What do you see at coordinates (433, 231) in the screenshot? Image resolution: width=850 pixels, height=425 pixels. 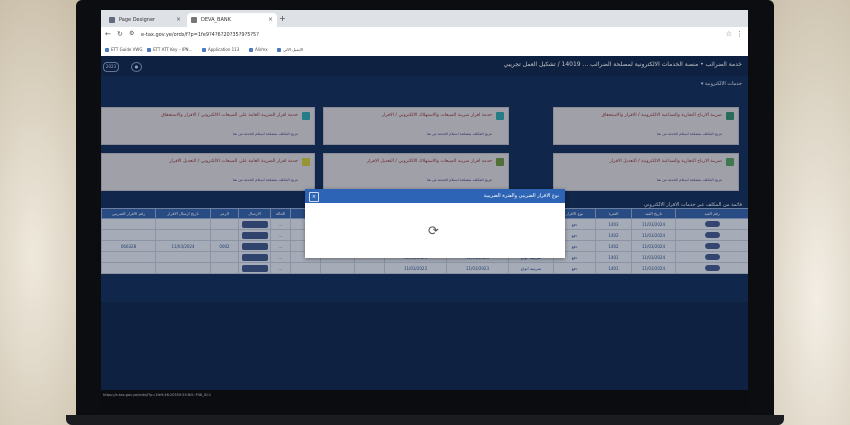 I see `loading-spinner-icon: ⟳` at bounding box center [433, 231].